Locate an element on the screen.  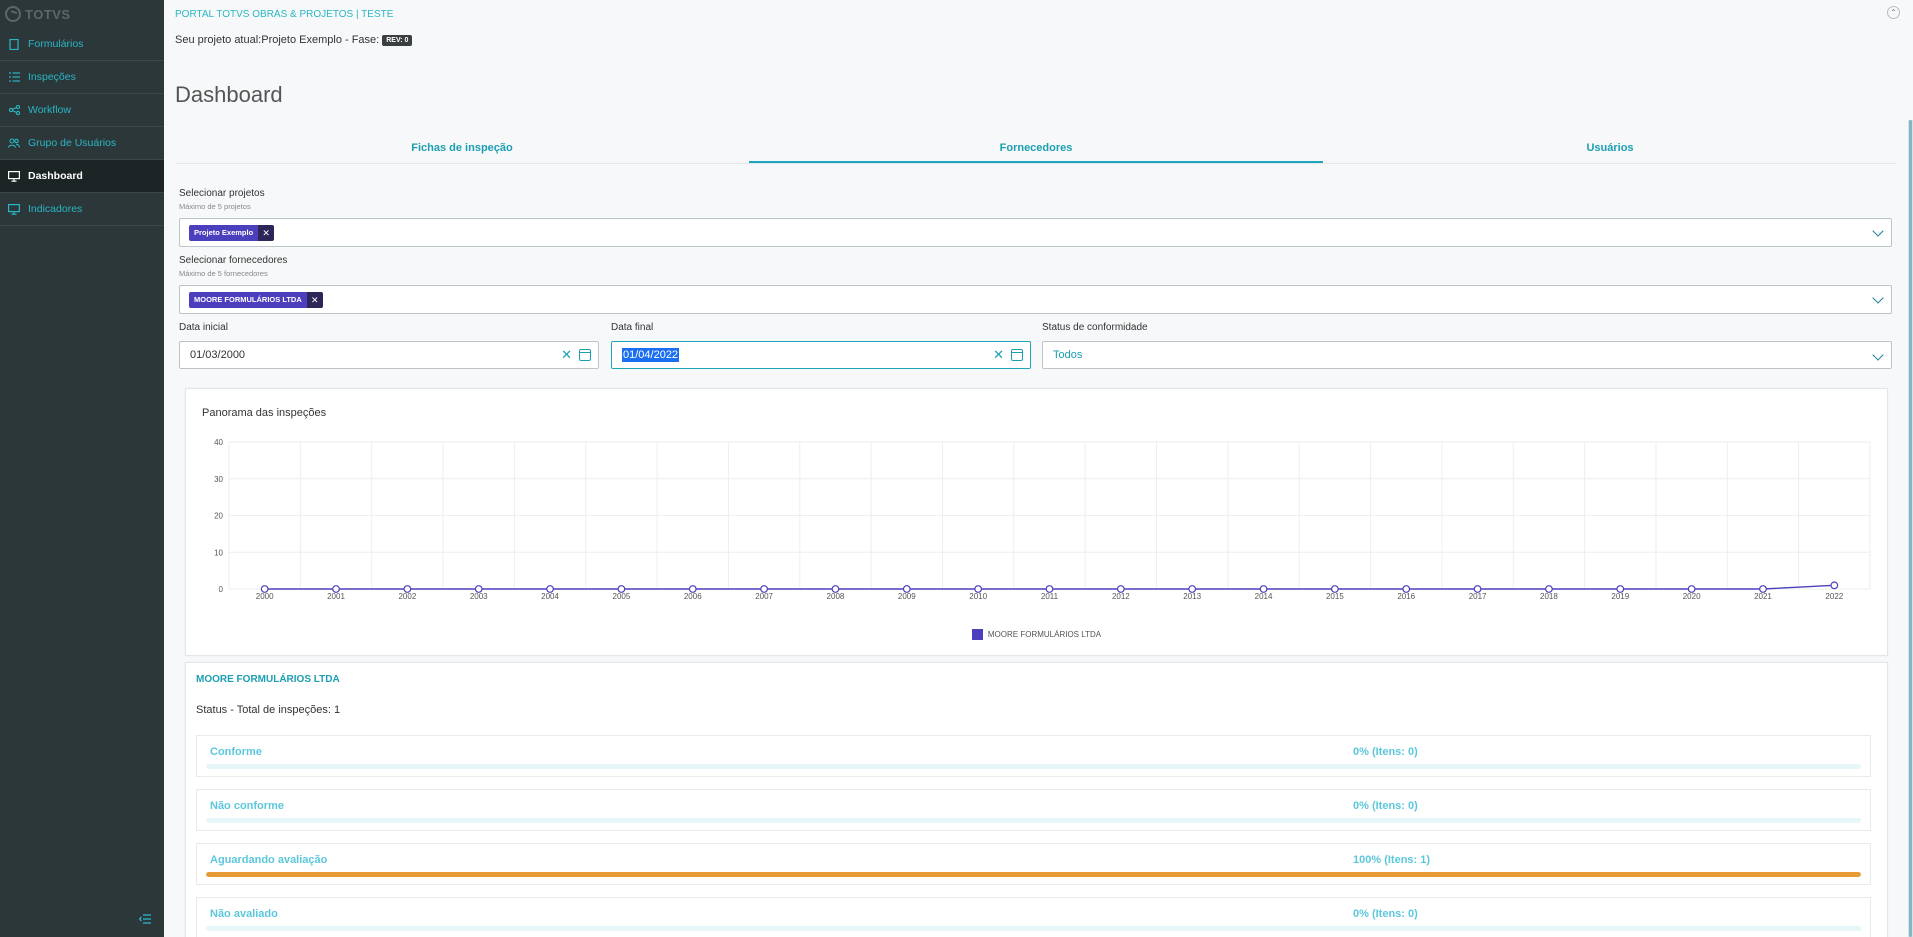
status-select: Todos is located at coordinates (1467, 355).